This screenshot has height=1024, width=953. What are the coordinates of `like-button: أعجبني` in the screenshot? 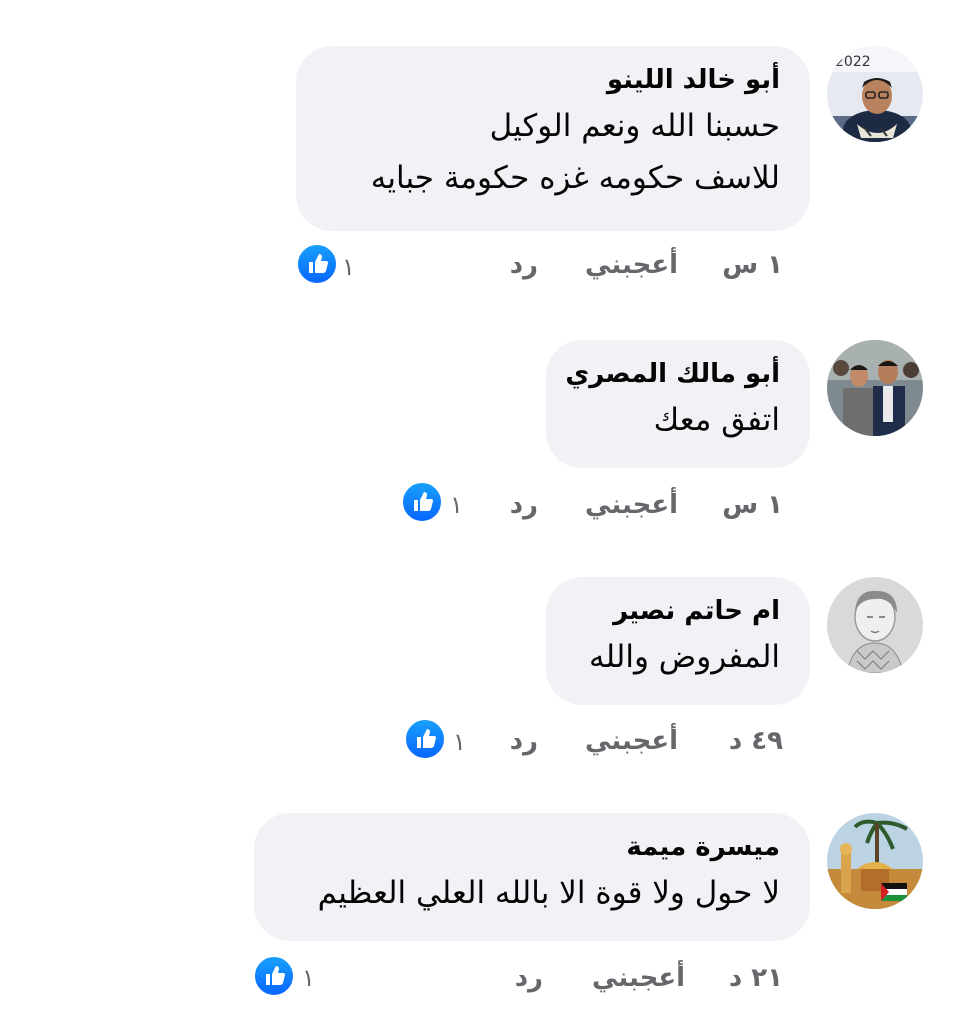 It's located at (638, 978).